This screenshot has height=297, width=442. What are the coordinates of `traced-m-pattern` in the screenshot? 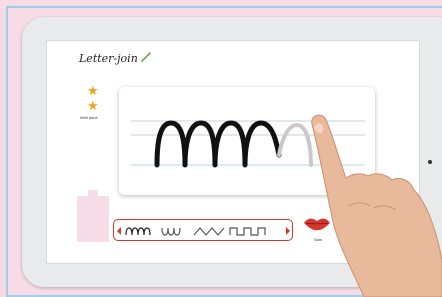 It's located at (218, 144).